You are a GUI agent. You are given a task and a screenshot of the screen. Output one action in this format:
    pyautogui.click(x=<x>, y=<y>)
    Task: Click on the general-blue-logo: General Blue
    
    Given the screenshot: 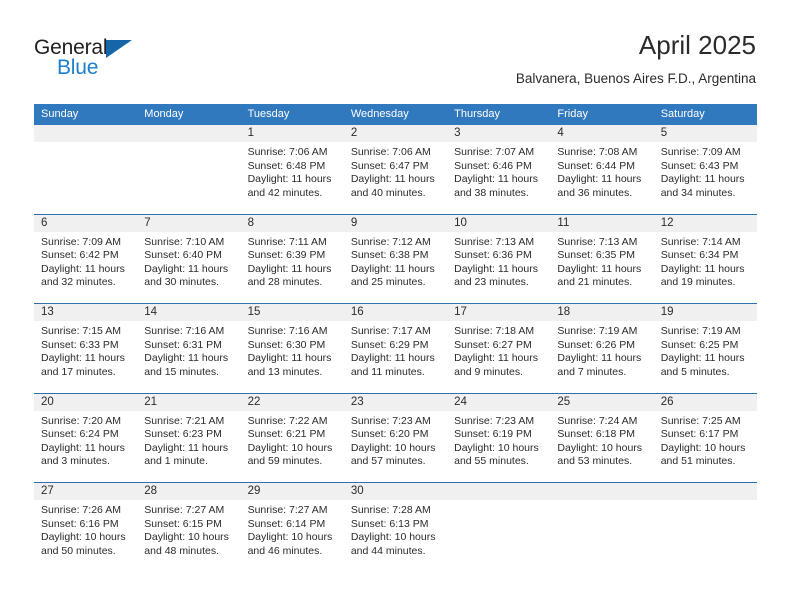 What is the action you would take?
    pyautogui.click(x=94, y=59)
    